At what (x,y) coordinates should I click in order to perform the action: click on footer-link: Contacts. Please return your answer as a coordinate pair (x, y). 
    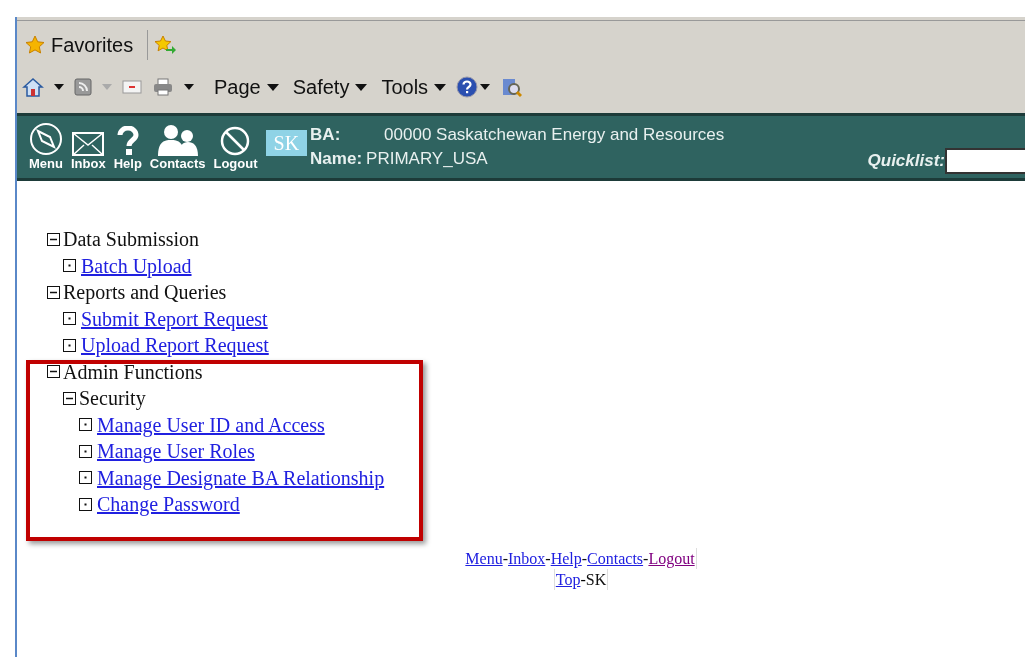
    Looking at the image, I should click on (615, 558).